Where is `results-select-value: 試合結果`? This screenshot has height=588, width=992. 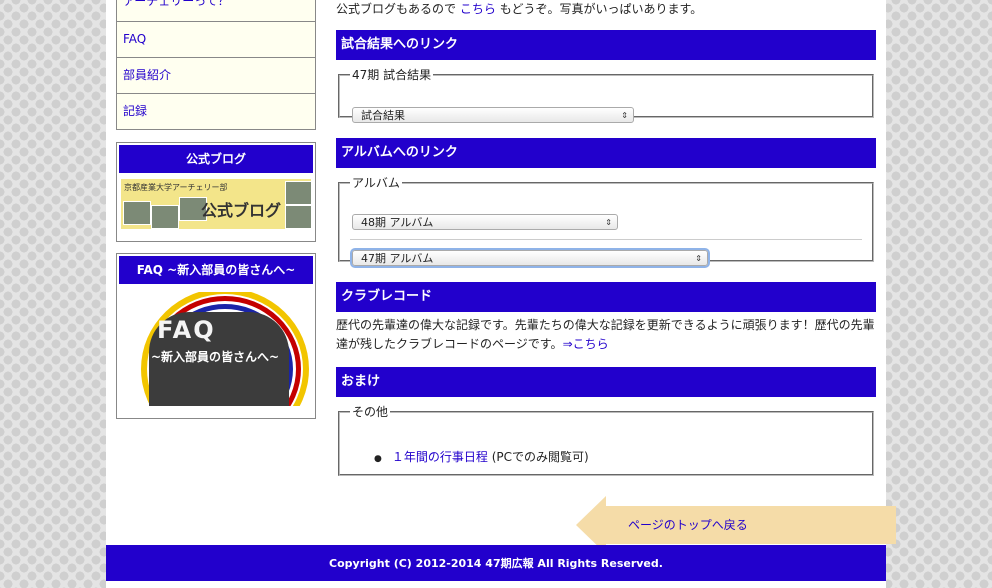 results-select-value: 試合結果 is located at coordinates (383, 115).